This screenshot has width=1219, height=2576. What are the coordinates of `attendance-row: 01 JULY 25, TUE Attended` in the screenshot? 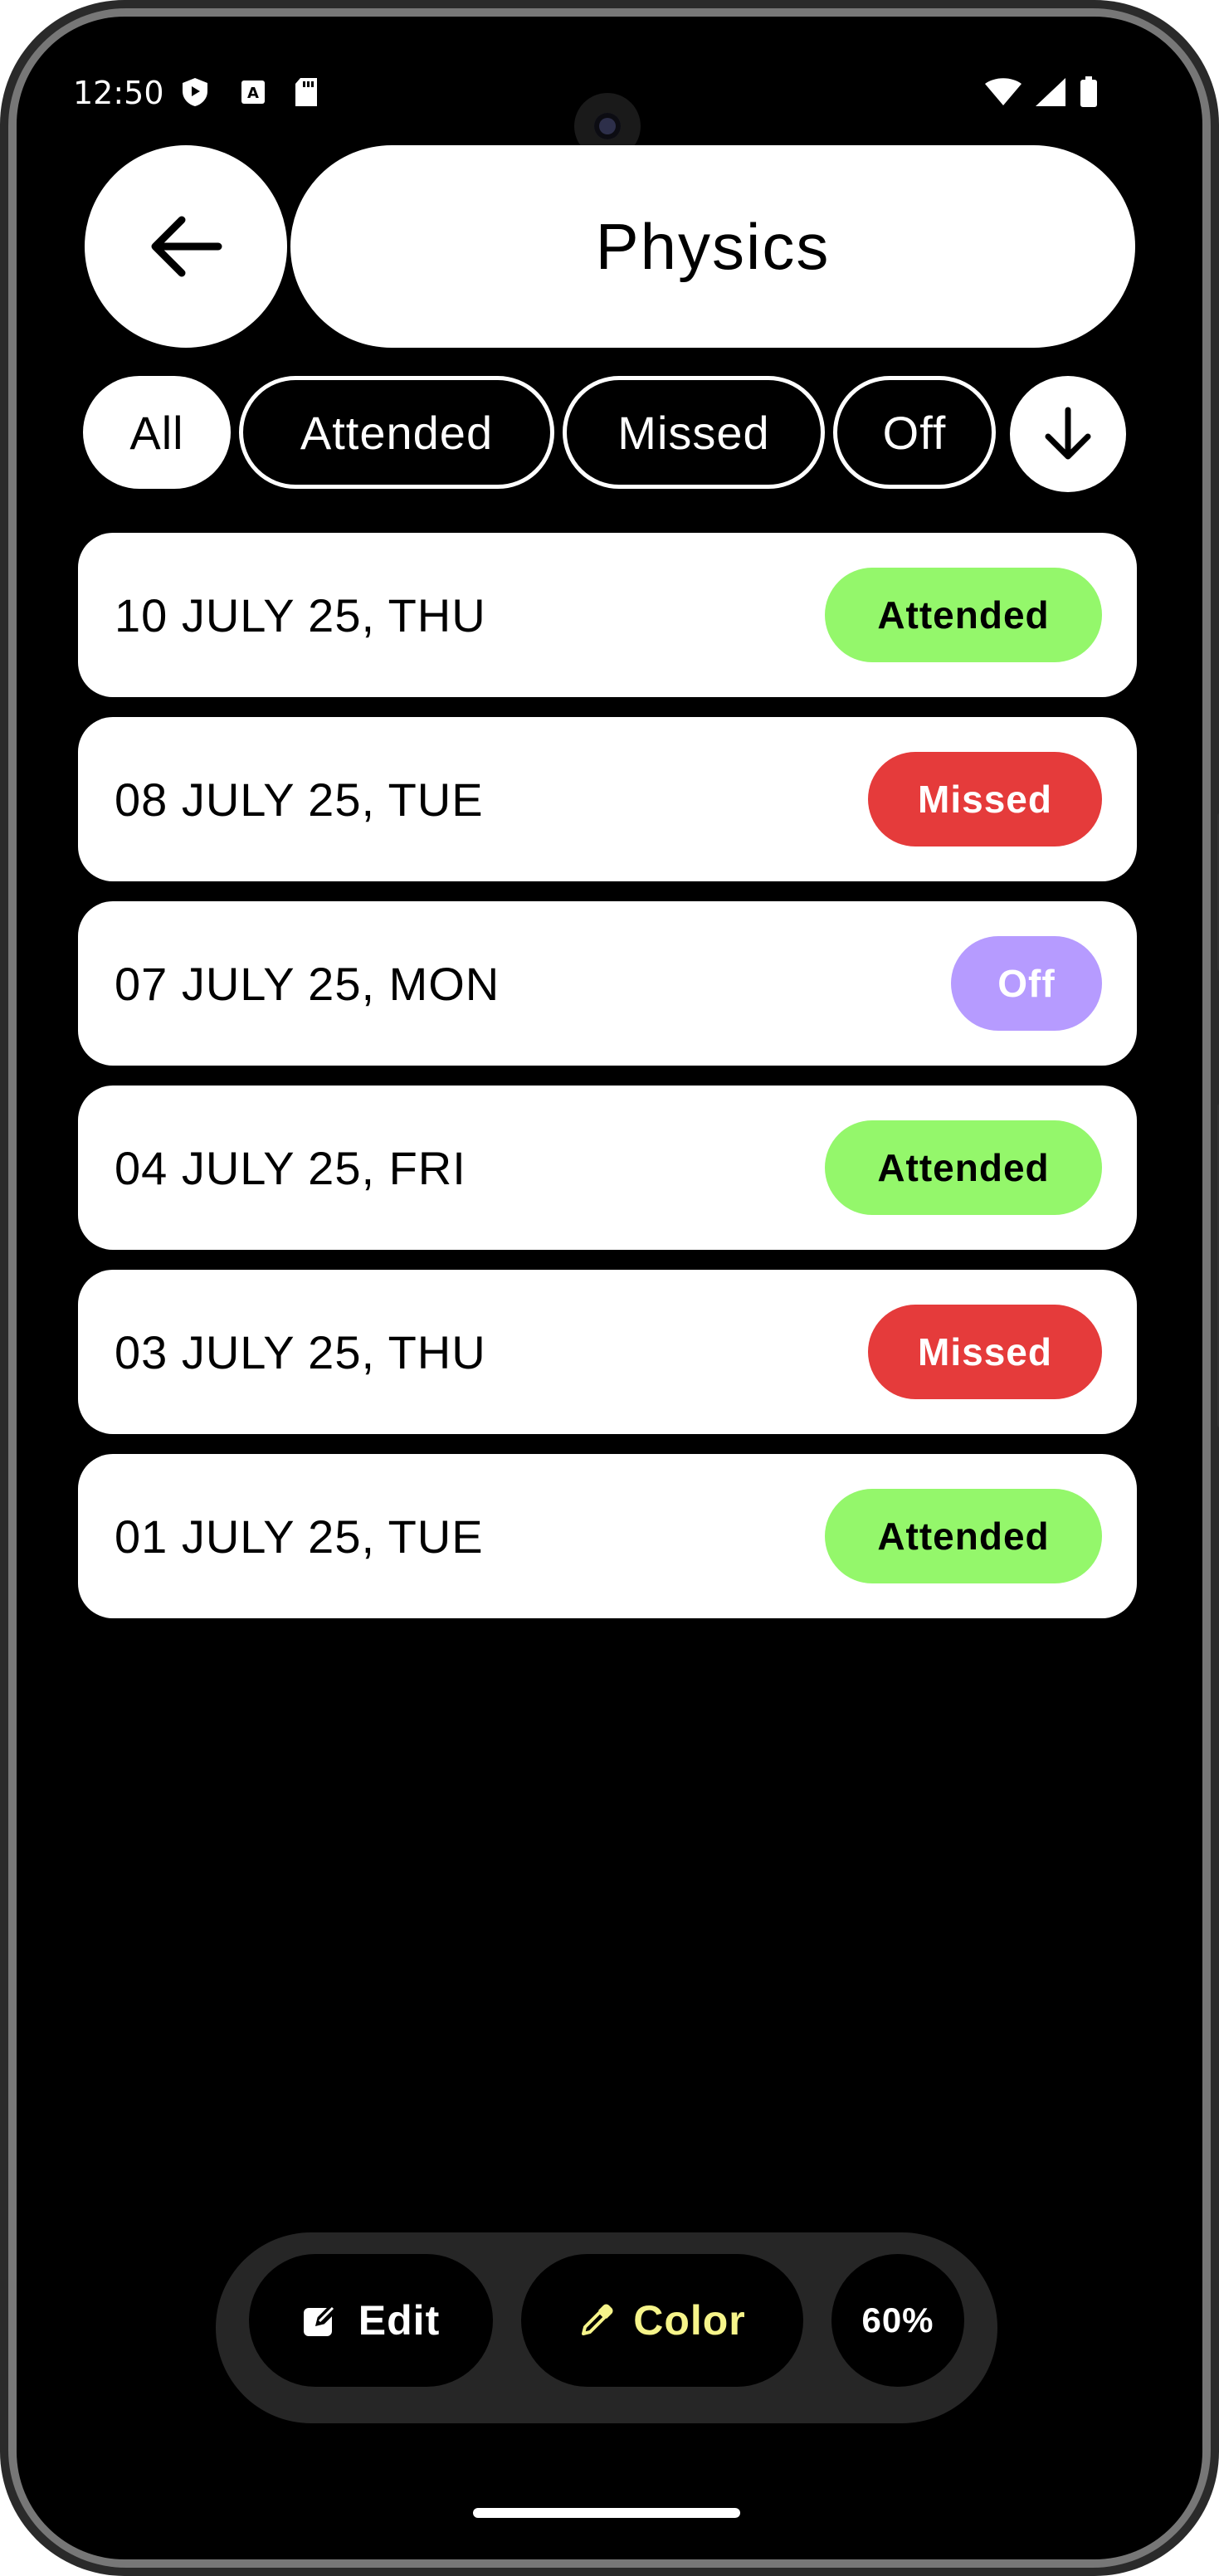 It's located at (608, 1536).